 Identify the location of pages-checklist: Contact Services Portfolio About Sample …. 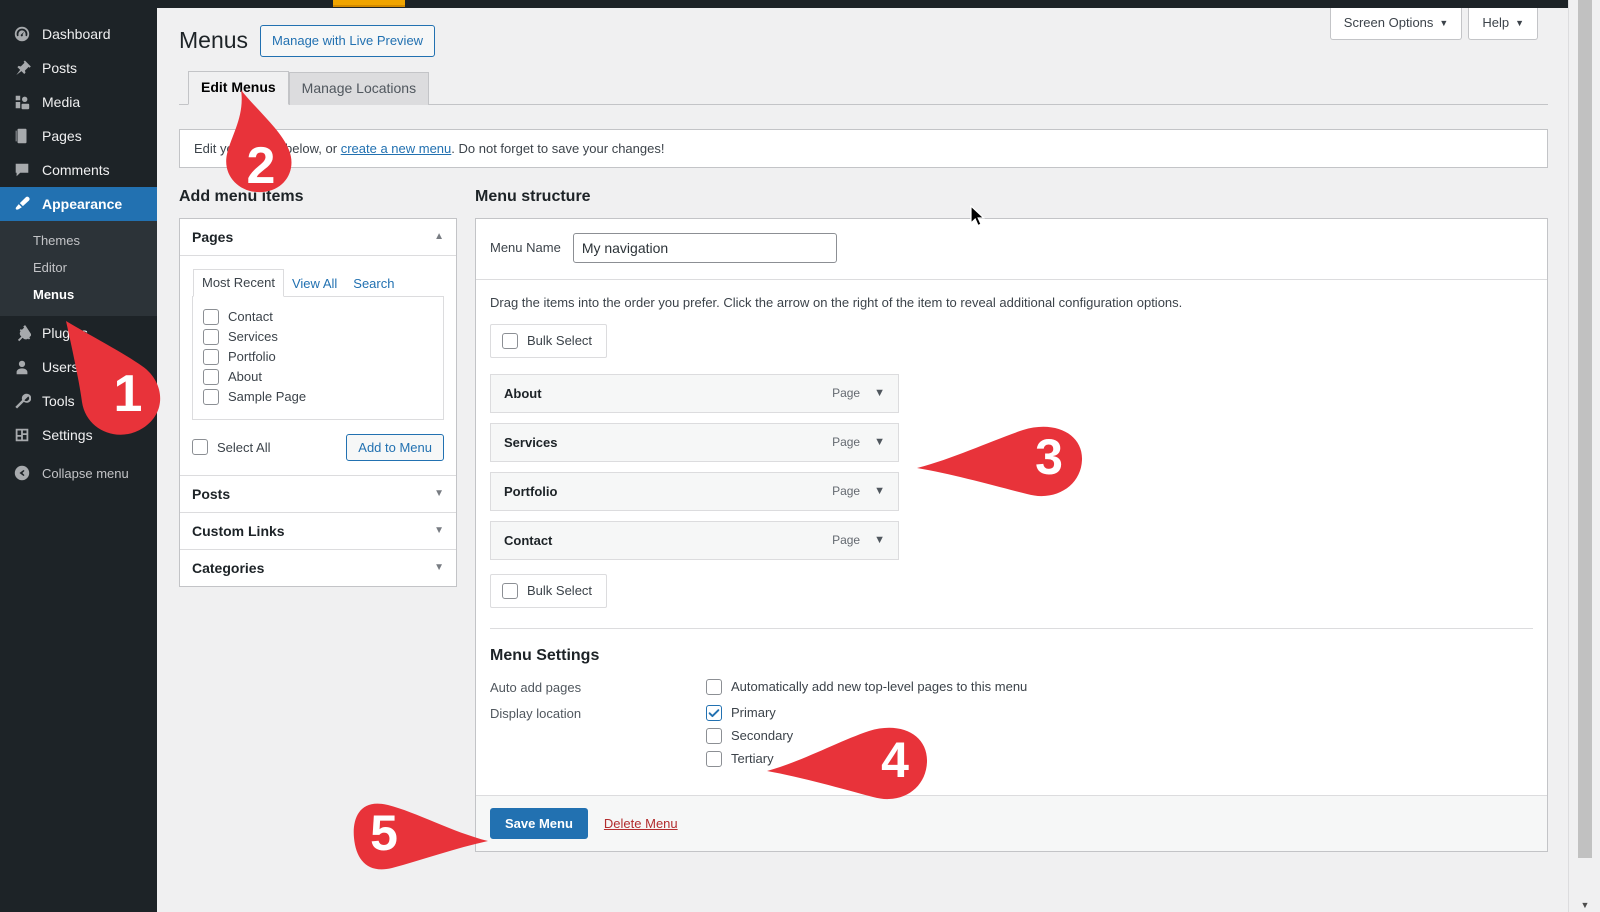
(318, 358).